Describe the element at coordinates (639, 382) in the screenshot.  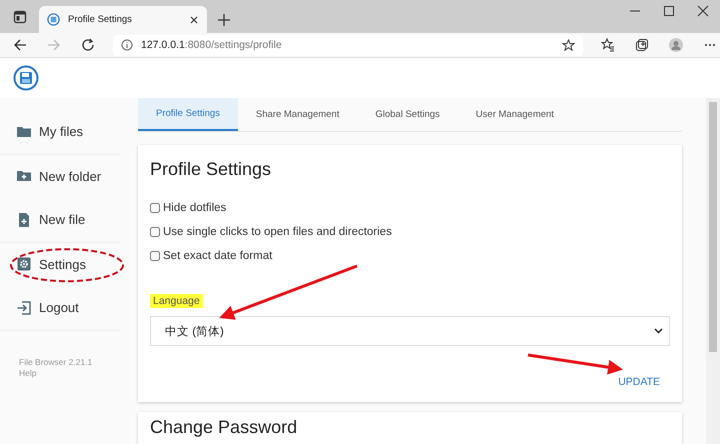
I see `update-button: UPDATE` at that location.